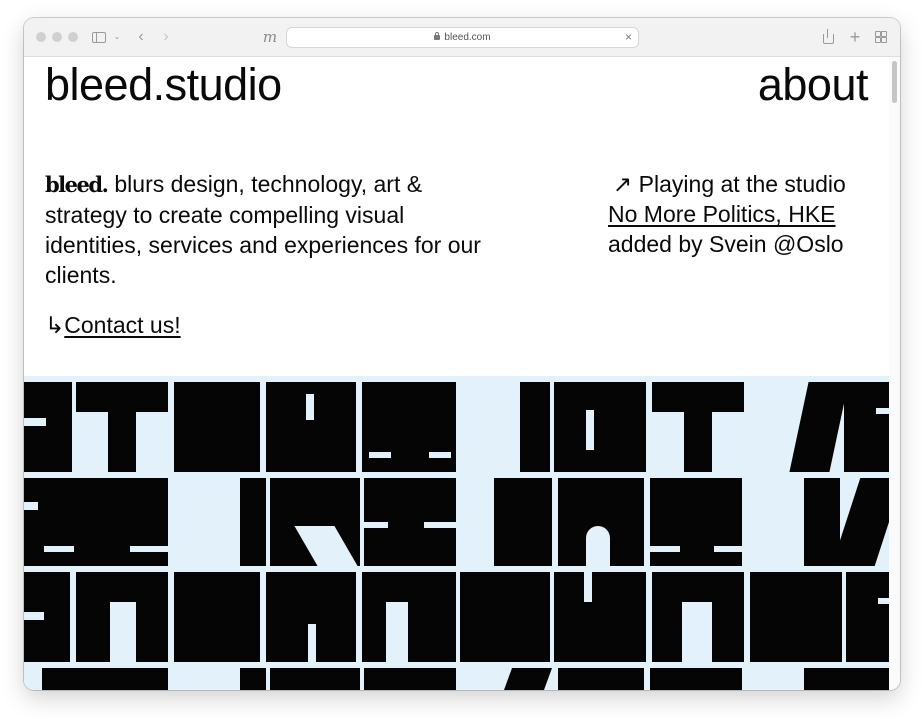 The height and width of the screenshot is (719, 924). Describe the element at coordinates (726, 244) in the screenshot. I see `added-by-text: added by Svein @Oslo` at that location.